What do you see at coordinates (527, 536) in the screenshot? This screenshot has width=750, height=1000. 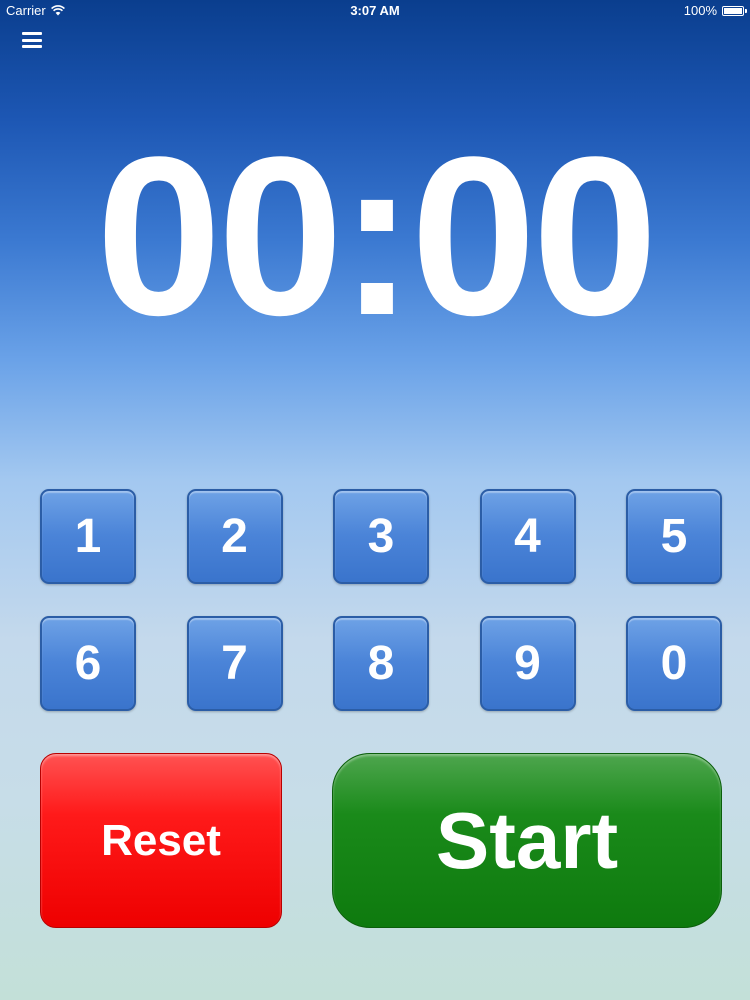 I see `key-4-button: 4` at bounding box center [527, 536].